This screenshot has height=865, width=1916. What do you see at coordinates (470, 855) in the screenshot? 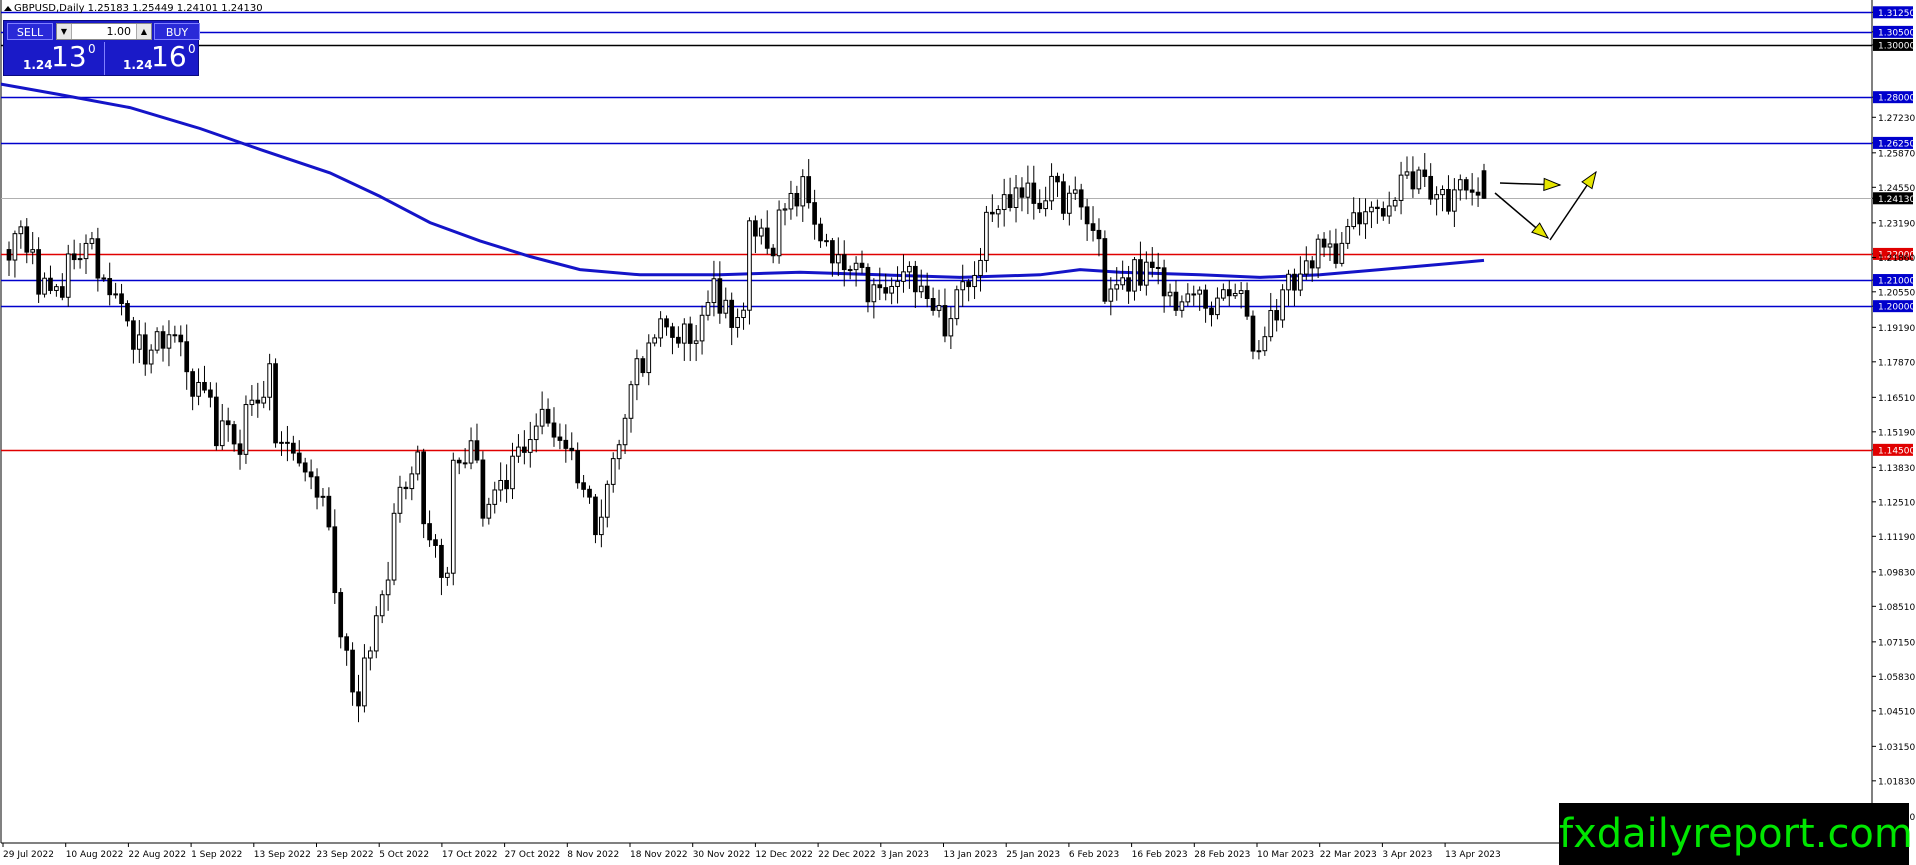
I see `x-tick-label: 17 Oct 2022` at bounding box center [470, 855].